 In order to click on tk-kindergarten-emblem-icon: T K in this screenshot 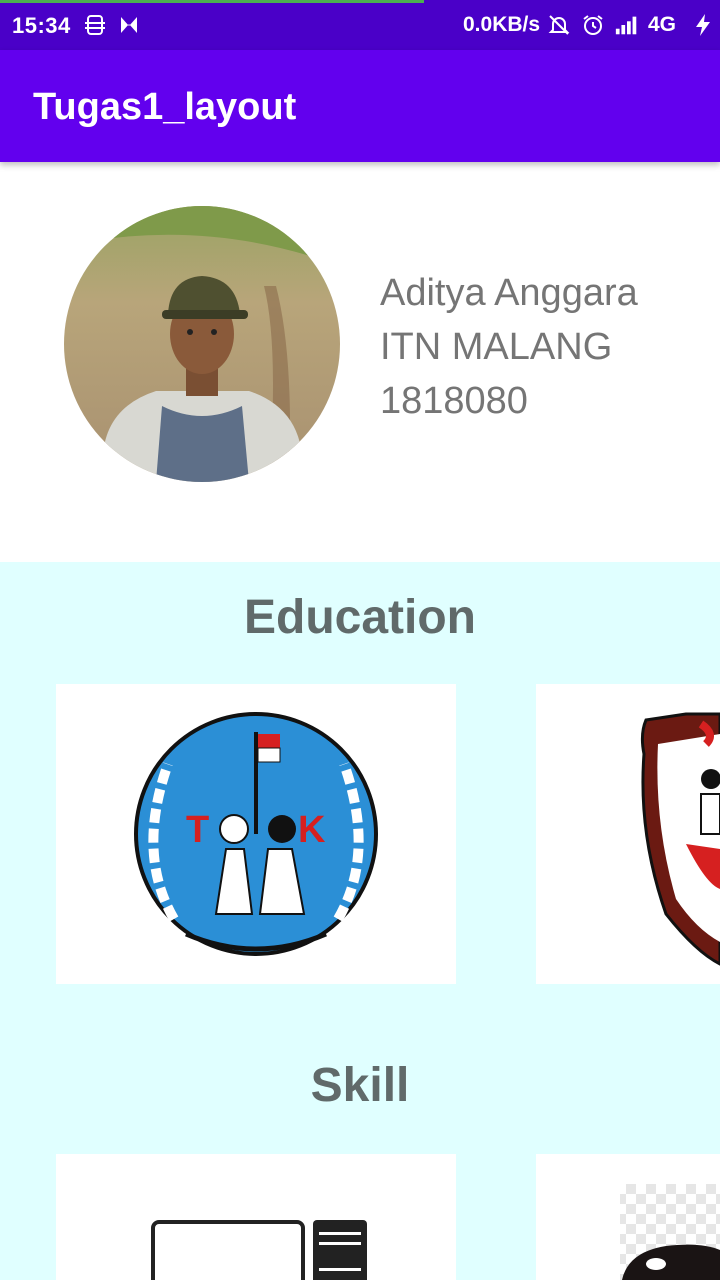, I will do `click(256, 834)`.